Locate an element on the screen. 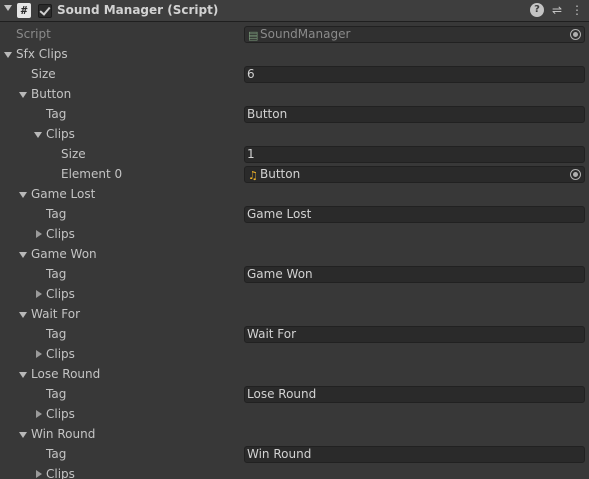 The width and height of the screenshot is (589, 479). tag-field: Wait For is located at coordinates (414, 334).